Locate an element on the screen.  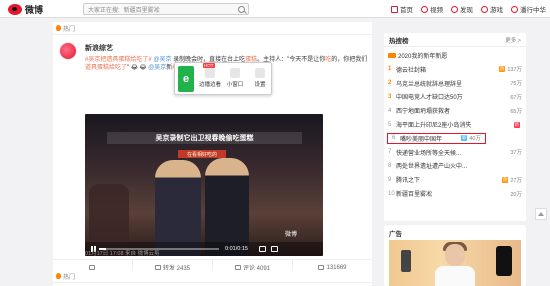
hot-search-item: 7 快递营业场所等全天候... 37万 is located at coordinates (455, 152).